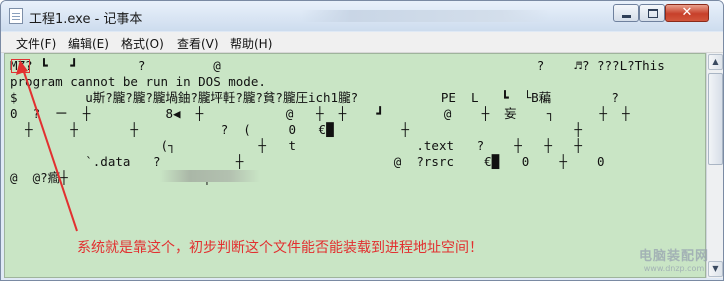 The height and width of the screenshot is (281, 724). What do you see at coordinates (715, 269) in the screenshot?
I see `scroll-down-button: ▼` at bounding box center [715, 269].